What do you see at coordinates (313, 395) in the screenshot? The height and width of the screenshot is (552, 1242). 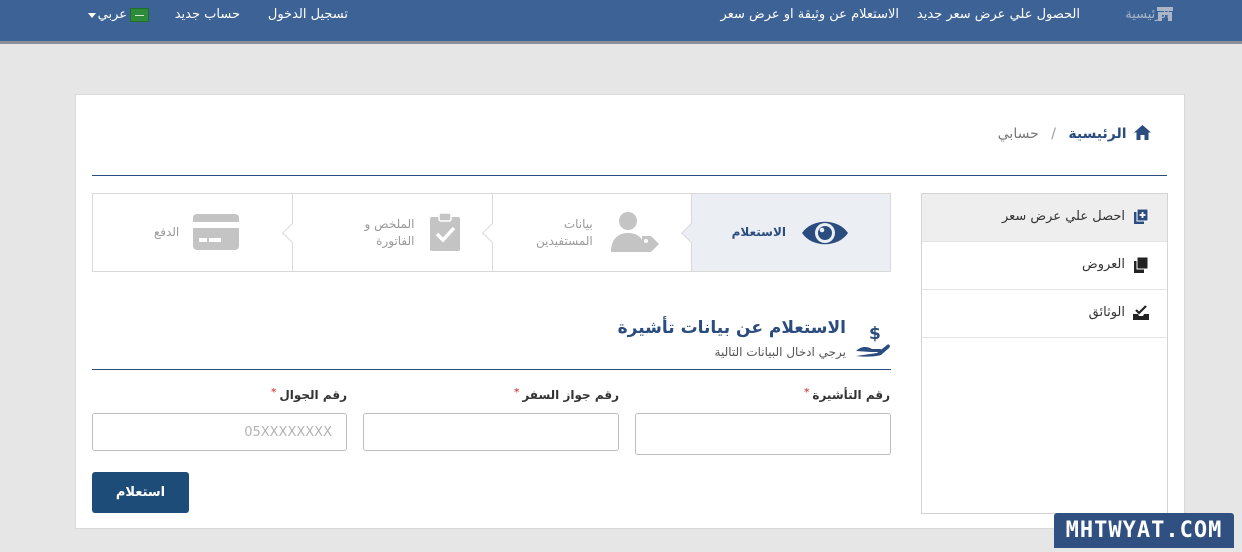 I see `mobile-number-label-text: رقم الجوال` at bounding box center [313, 395].